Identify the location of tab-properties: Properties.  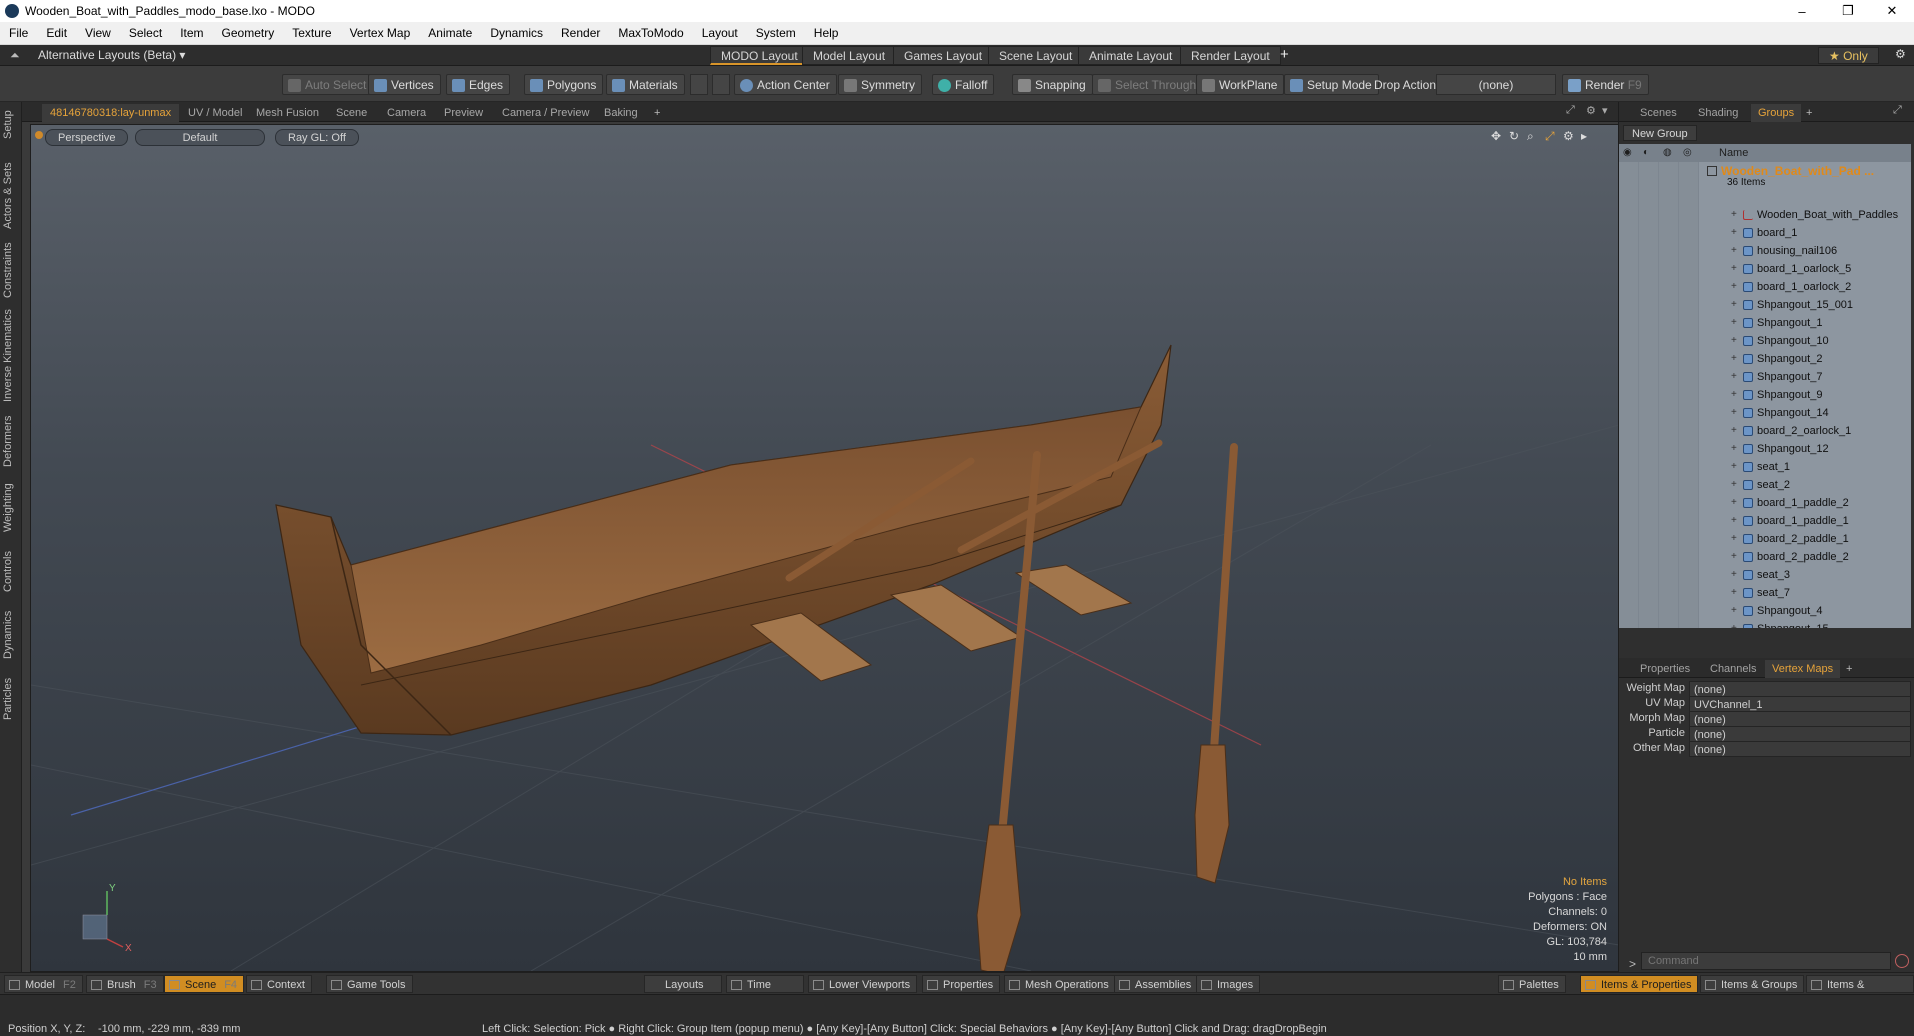
(1665, 669).